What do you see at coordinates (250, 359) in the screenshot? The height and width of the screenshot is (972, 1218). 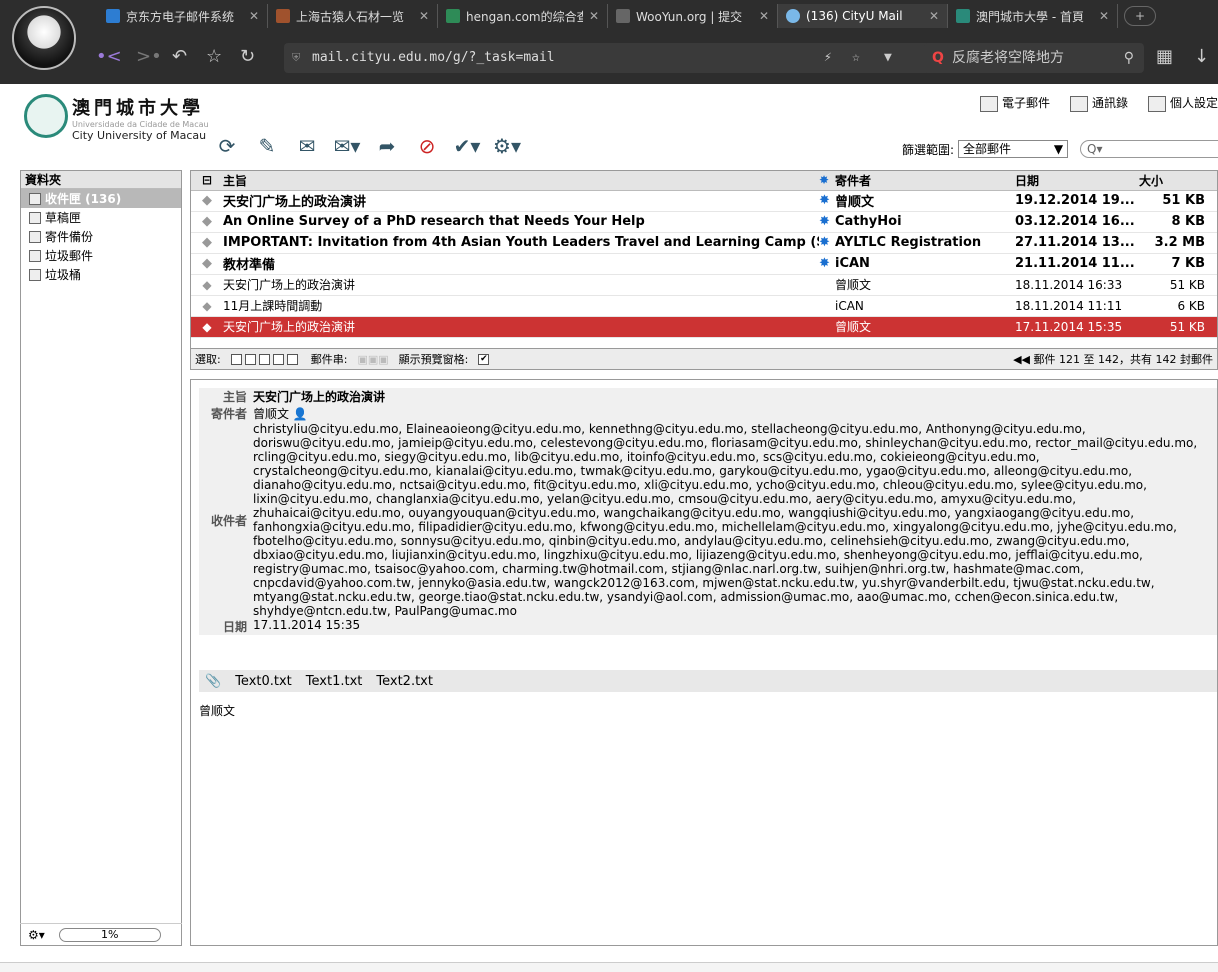 I see `select-page-icon` at bounding box center [250, 359].